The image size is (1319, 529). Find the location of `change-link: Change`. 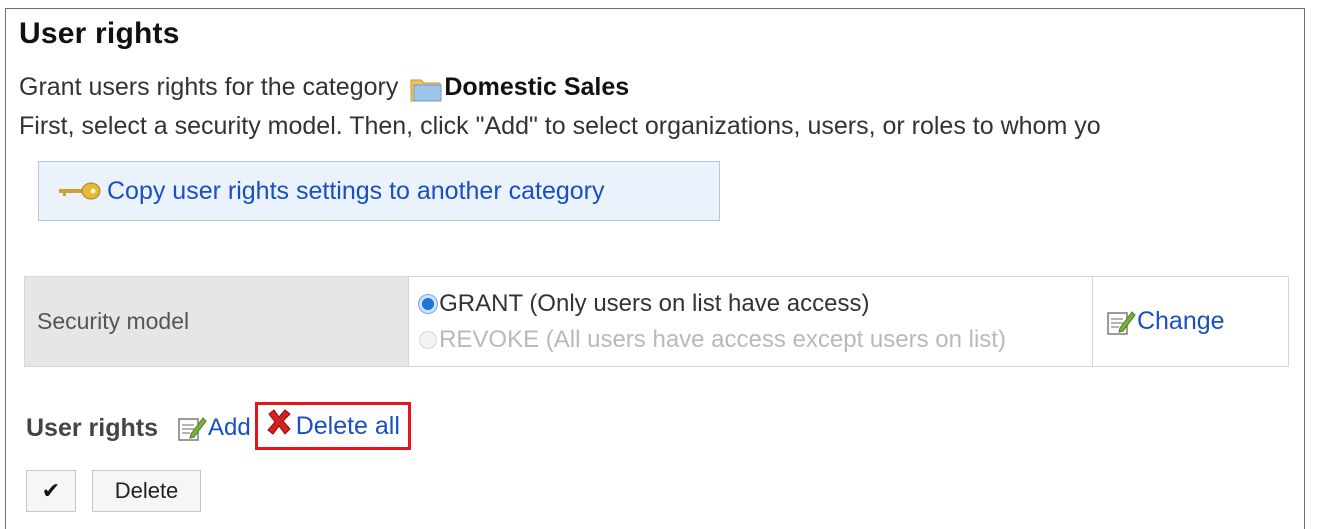

change-link: Change is located at coordinates (1196, 321).